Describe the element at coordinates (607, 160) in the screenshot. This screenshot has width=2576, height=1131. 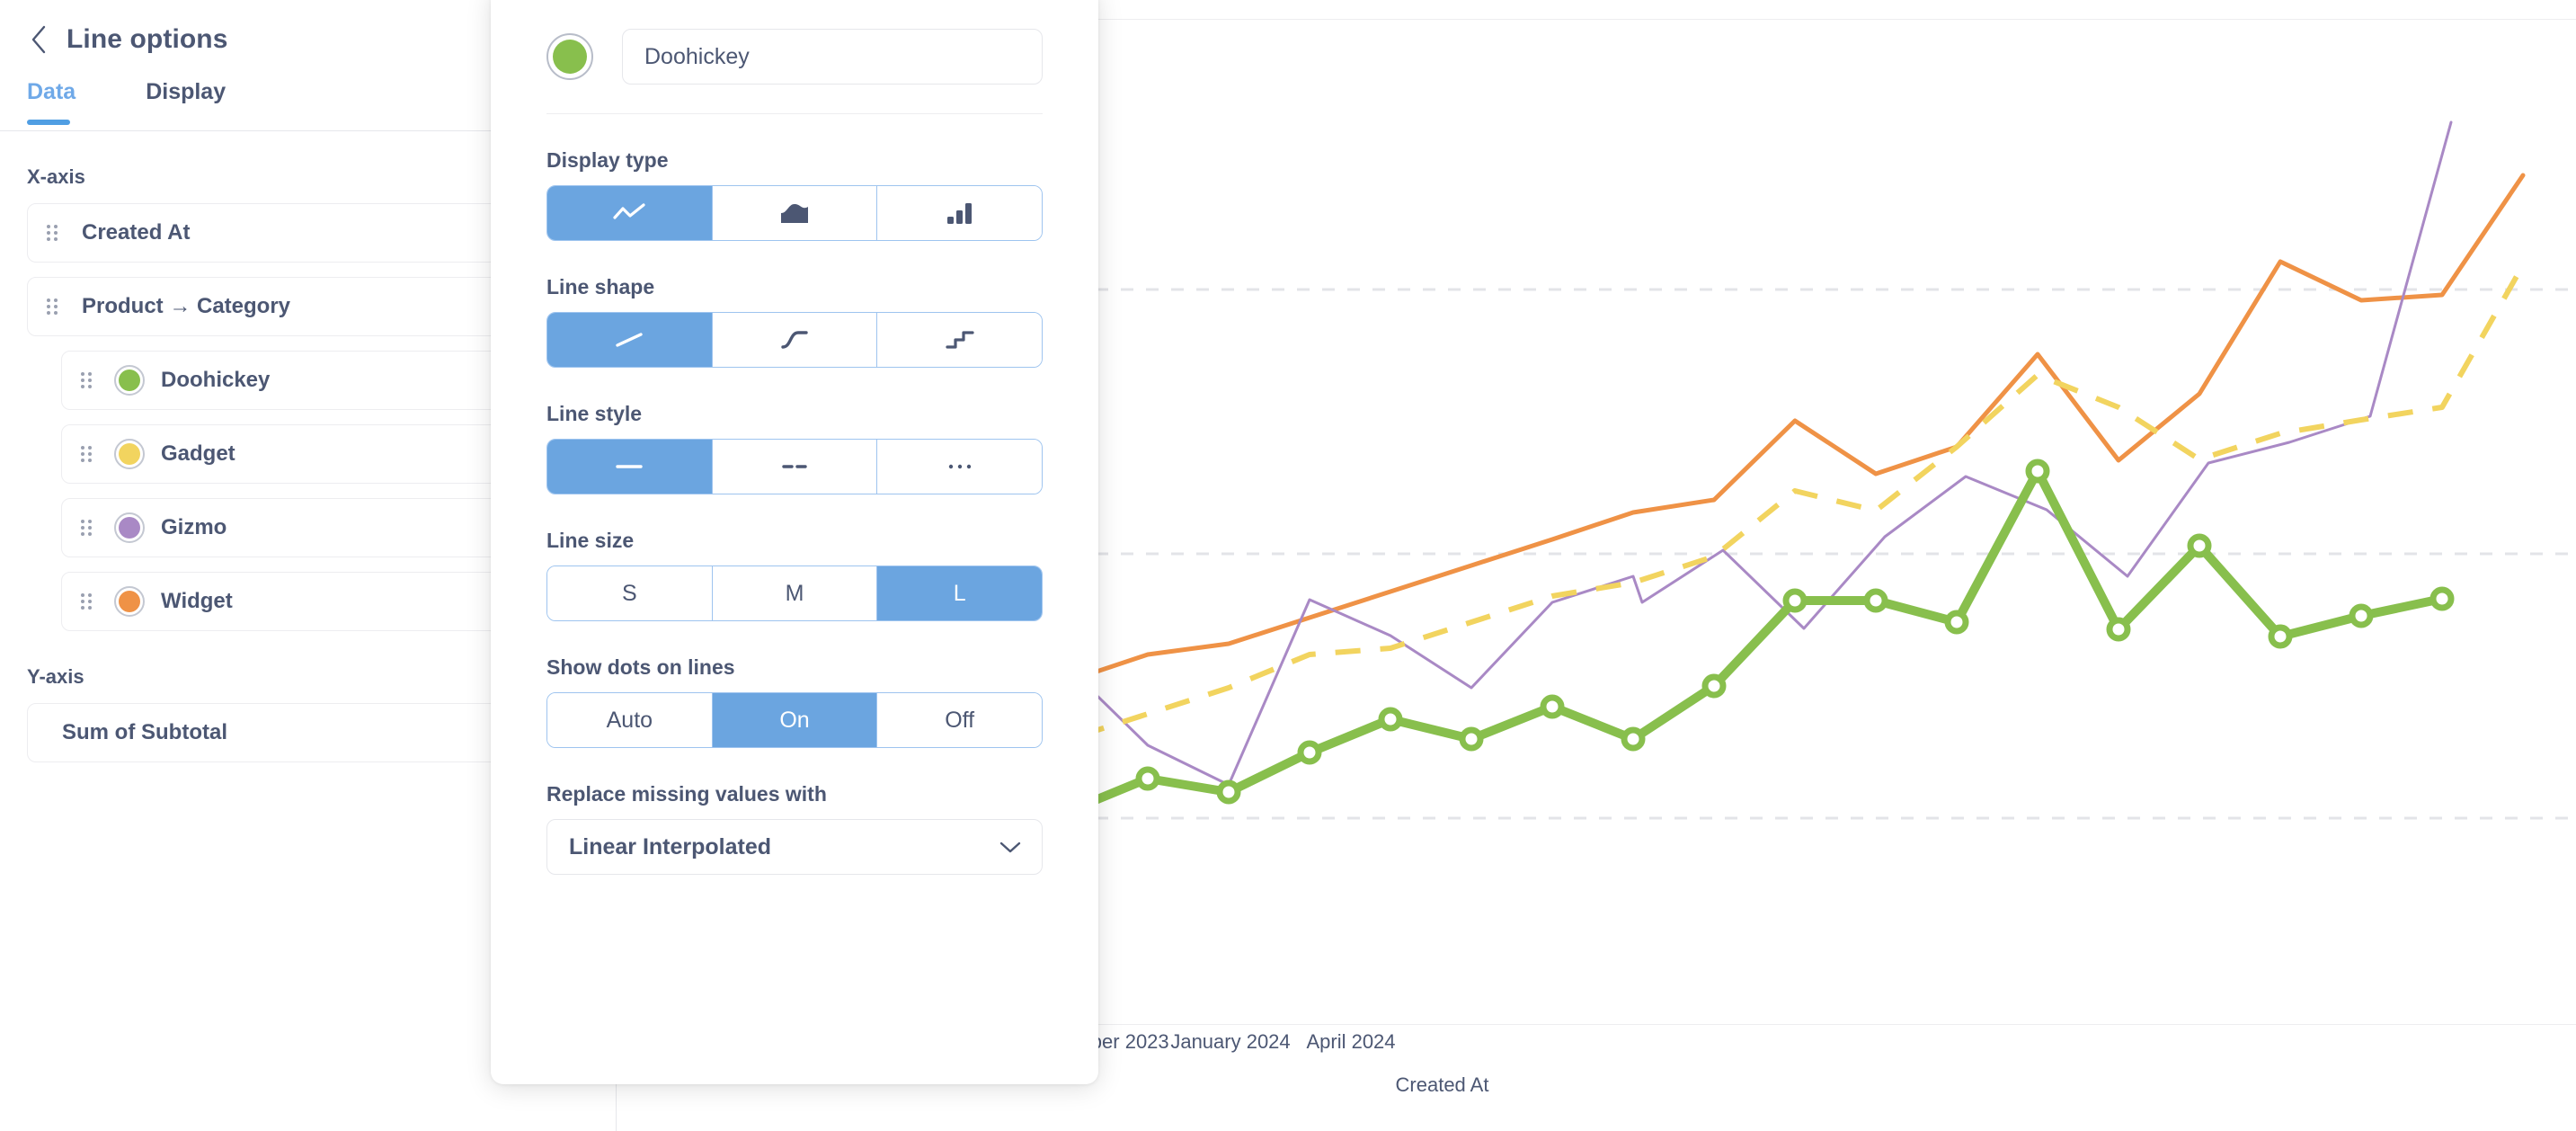
I see `display-type-label: Display type` at that location.